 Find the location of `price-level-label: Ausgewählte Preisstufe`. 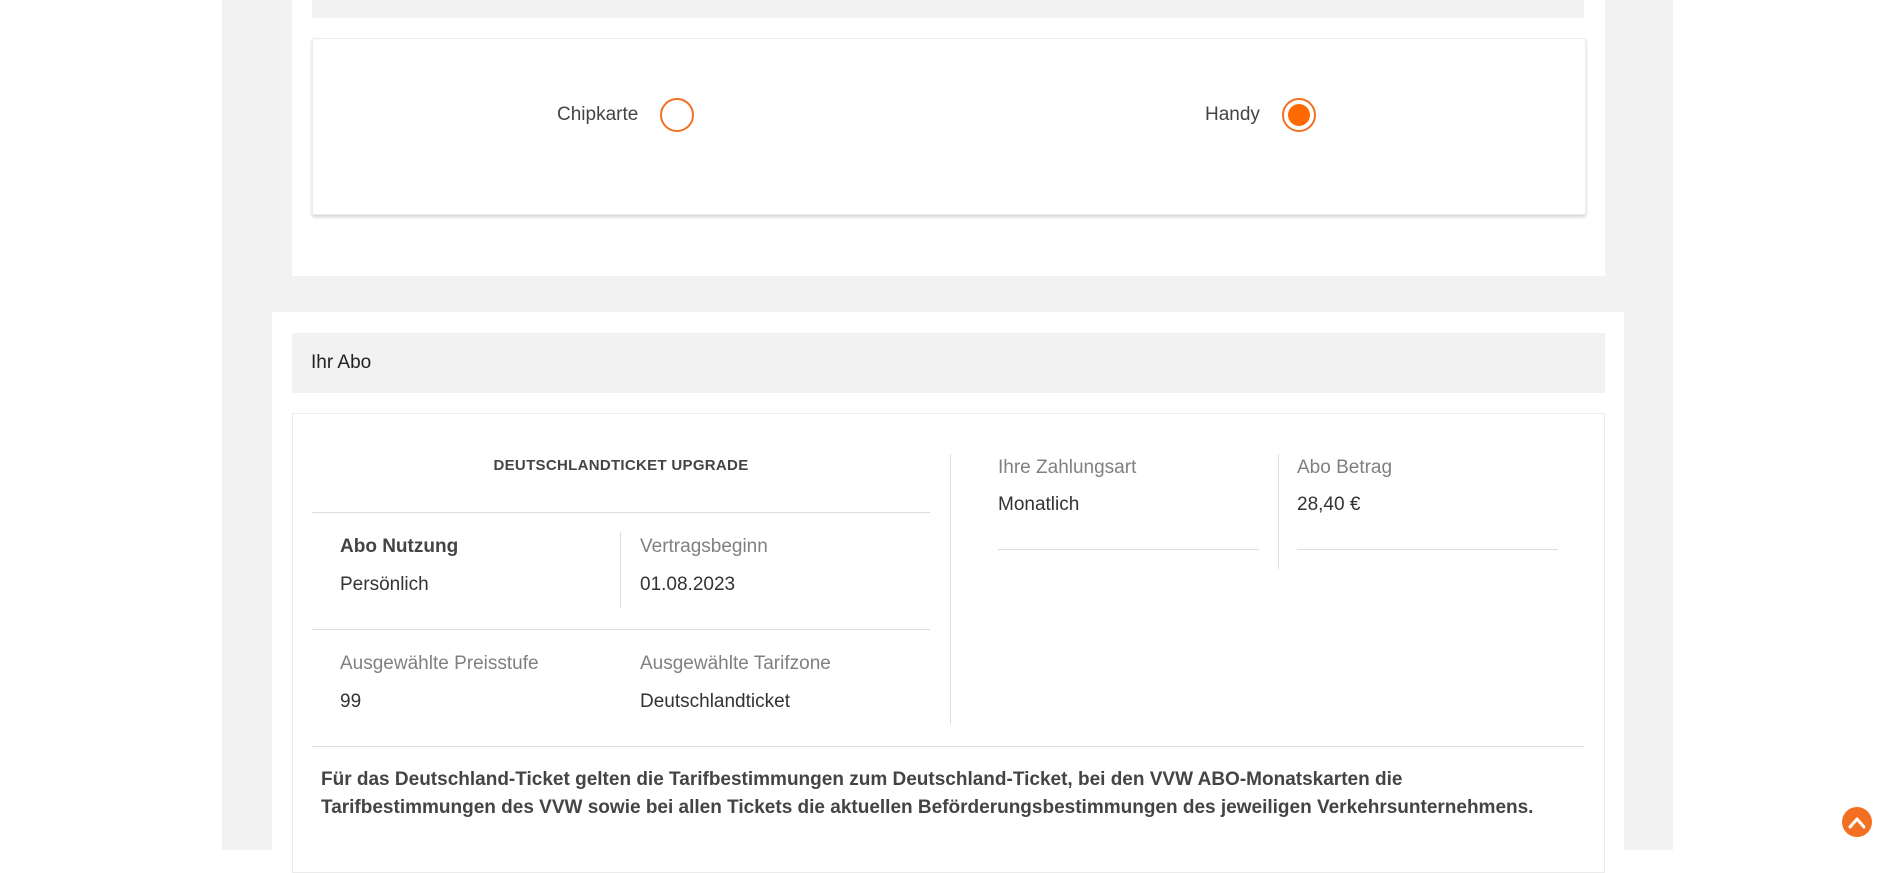

price-level-label: Ausgewählte Preisstufe is located at coordinates (439, 663).